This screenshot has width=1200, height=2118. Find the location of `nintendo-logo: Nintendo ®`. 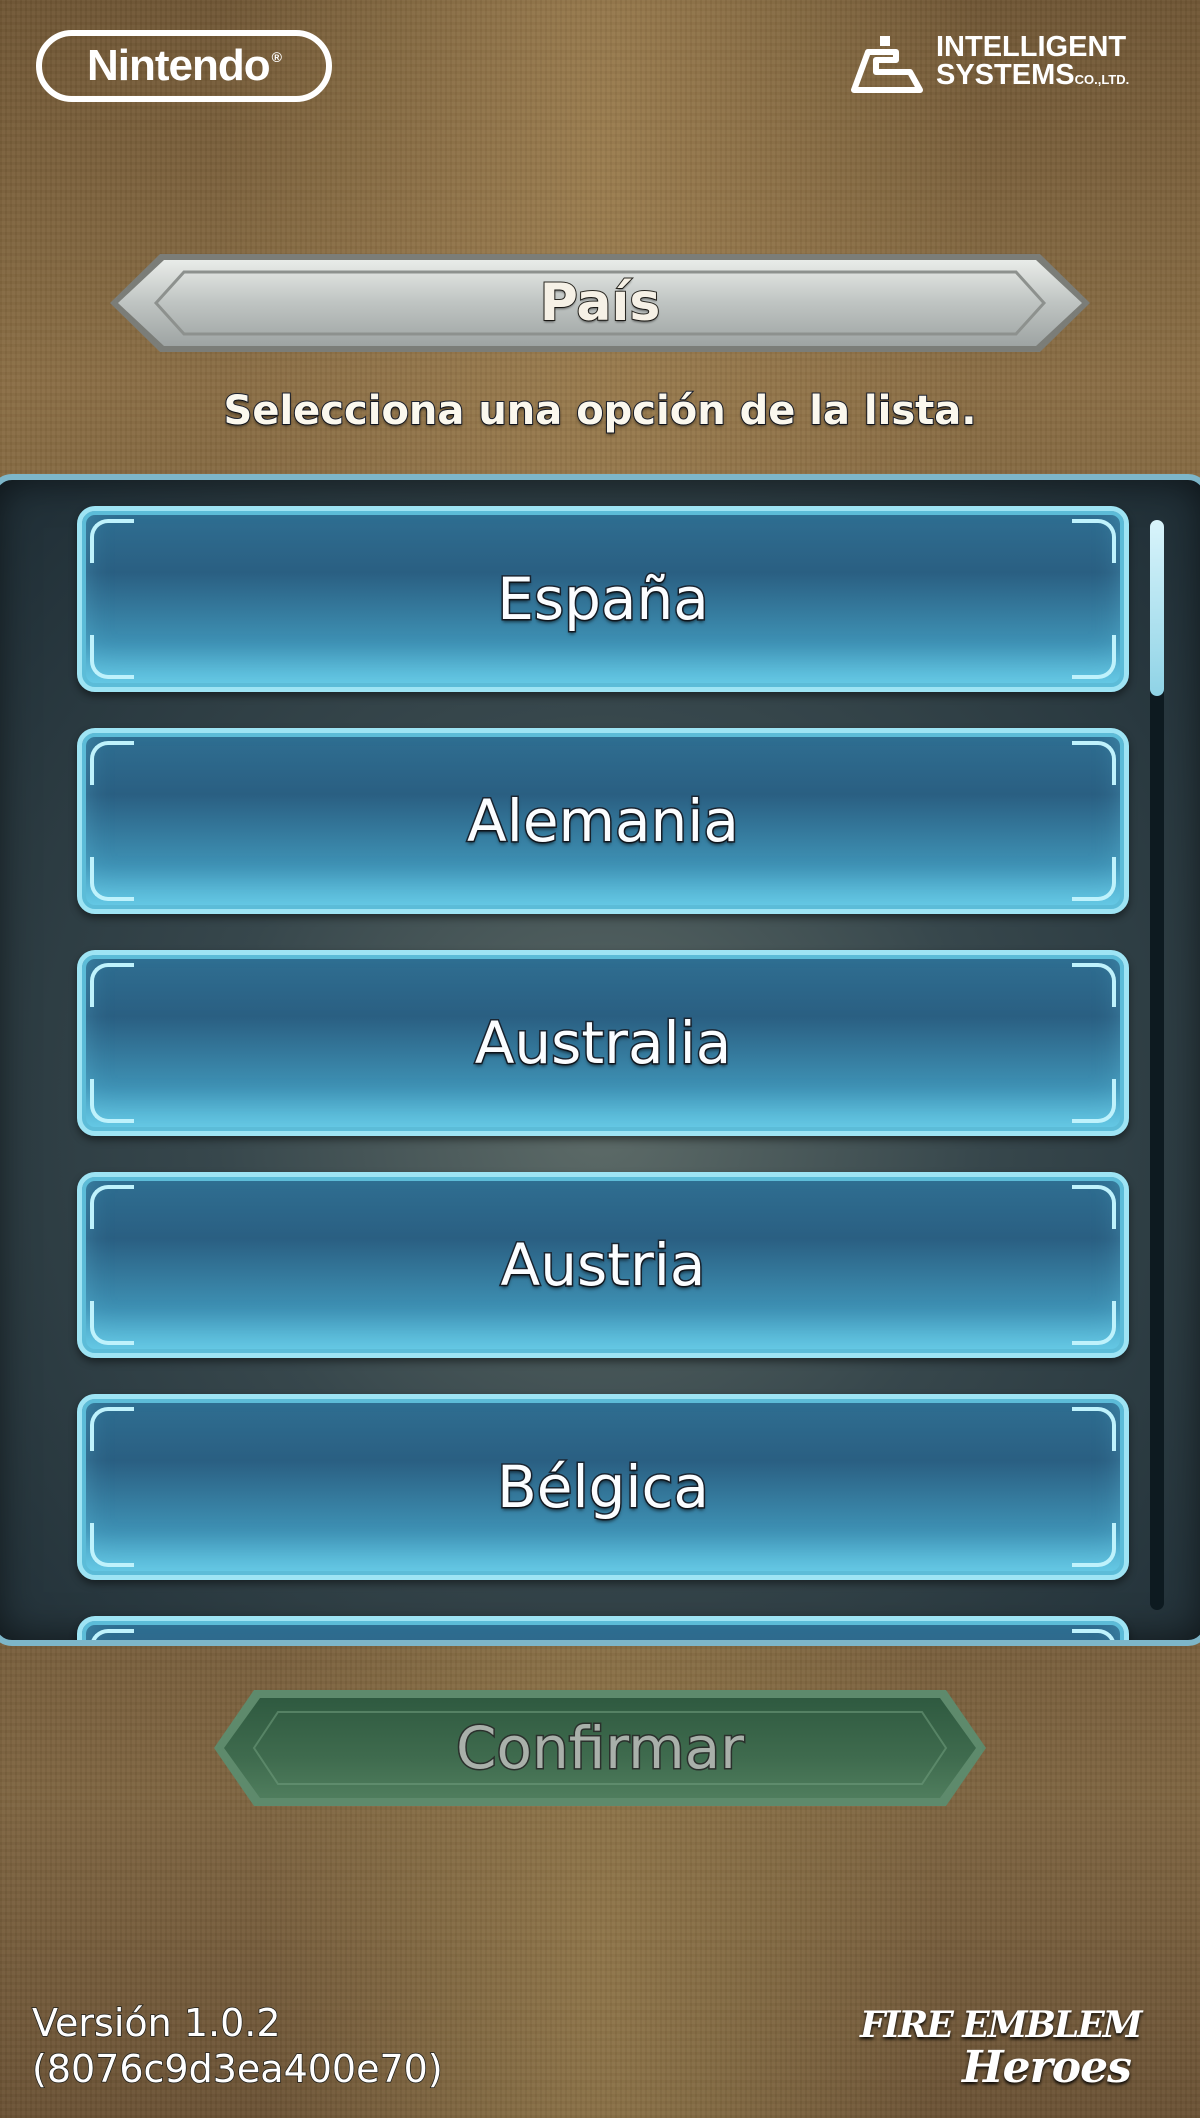

nintendo-logo: Nintendo ® is located at coordinates (184, 66).